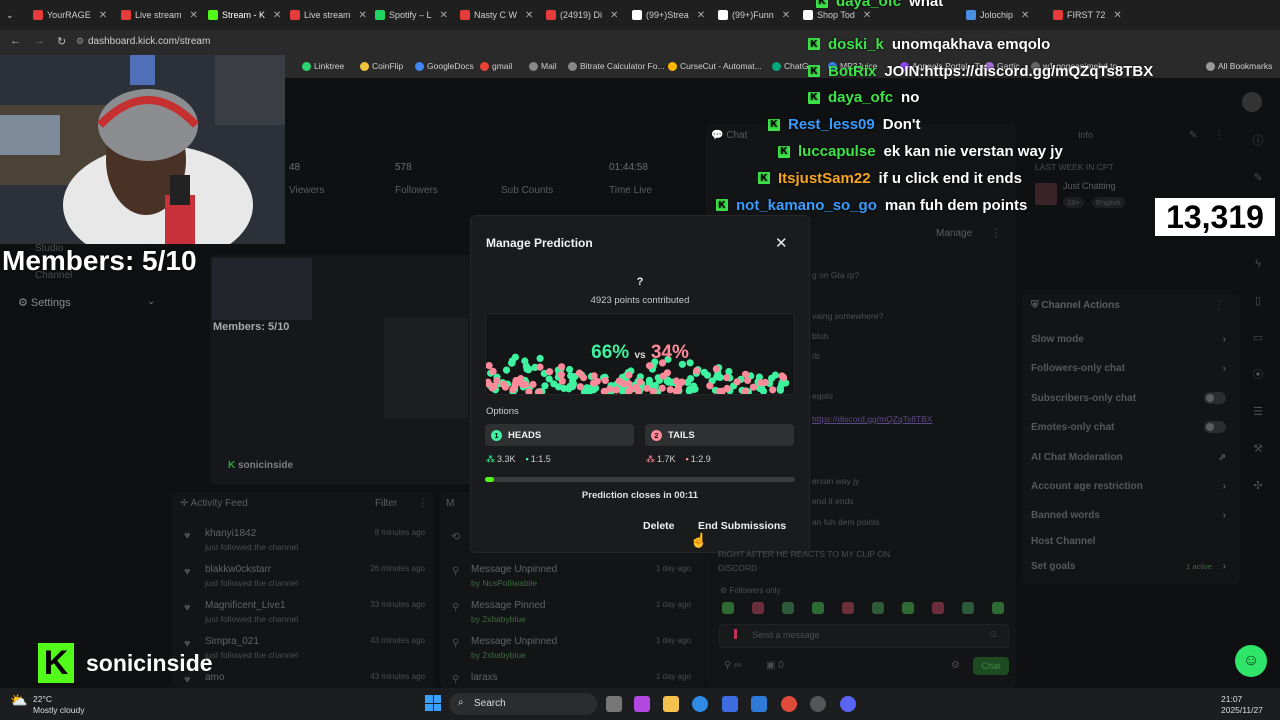  I want to click on browser-tab: Jolochip ✕, so click(1006, 15).